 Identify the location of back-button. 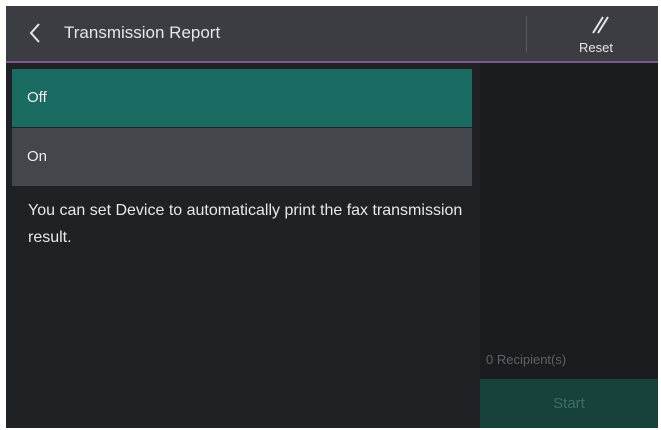
(35, 33).